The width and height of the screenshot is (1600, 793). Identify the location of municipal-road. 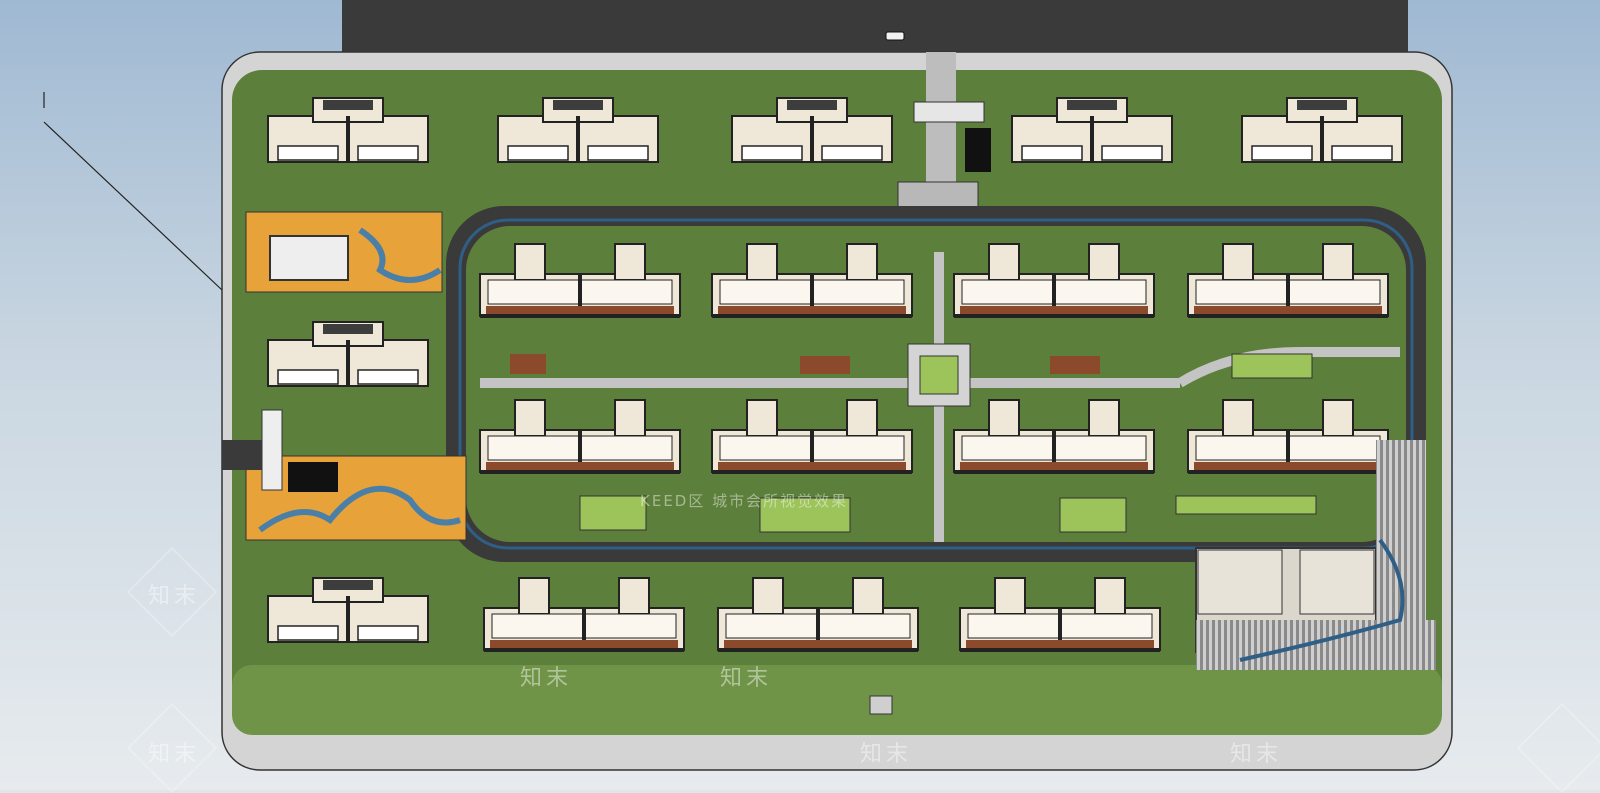
(875, 26).